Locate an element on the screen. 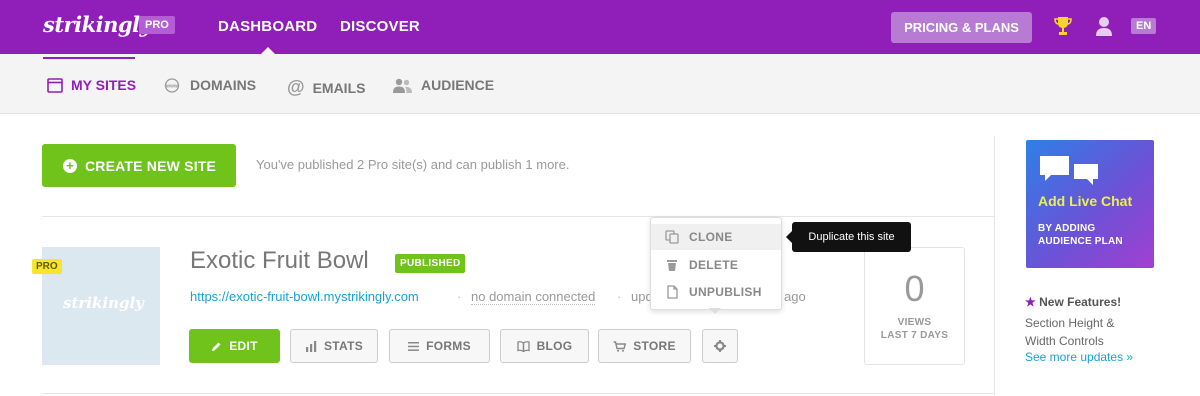 The height and width of the screenshot is (396, 1200). tab-label: EMAILS is located at coordinates (339, 87).